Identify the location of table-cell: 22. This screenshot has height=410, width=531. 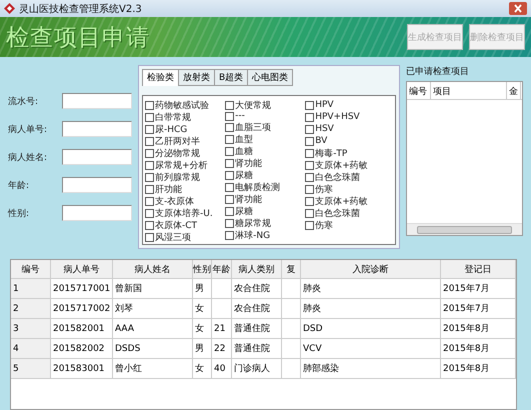
(222, 348).